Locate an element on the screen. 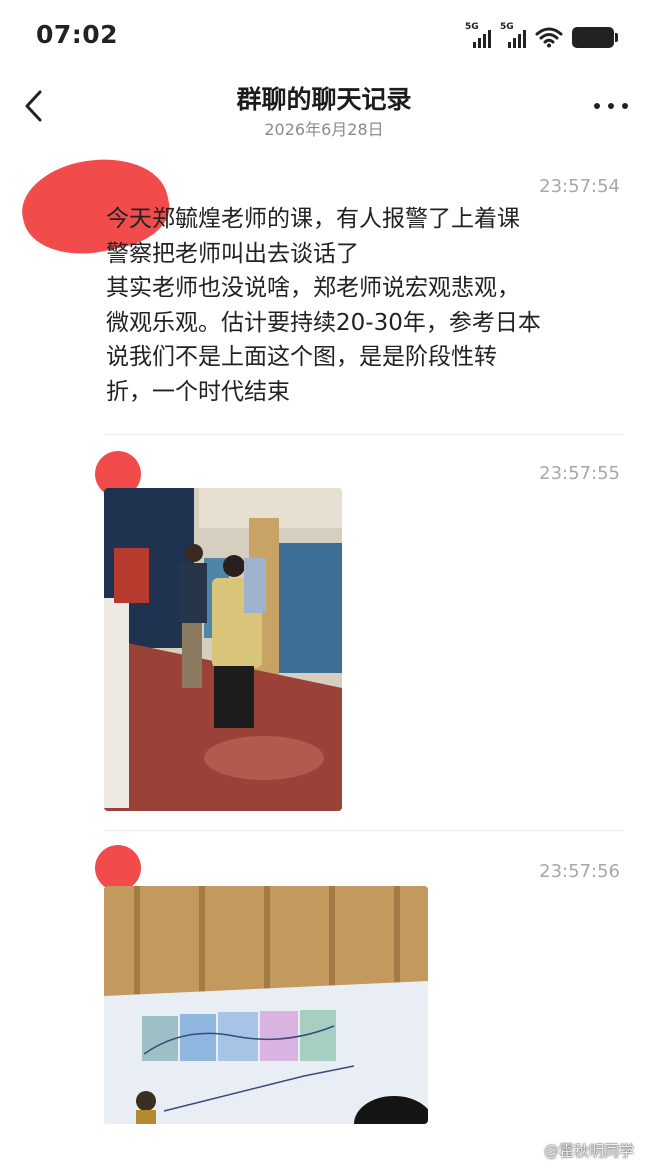  message-photo-slide is located at coordinates (266, 1005).